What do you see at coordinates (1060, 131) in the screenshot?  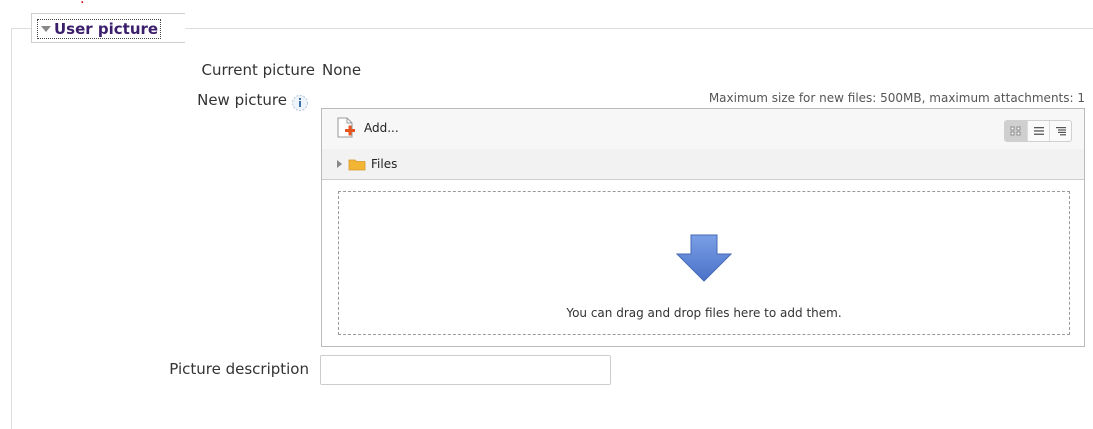 I see `tree-view-icon` at bounding box center [1060, 131].